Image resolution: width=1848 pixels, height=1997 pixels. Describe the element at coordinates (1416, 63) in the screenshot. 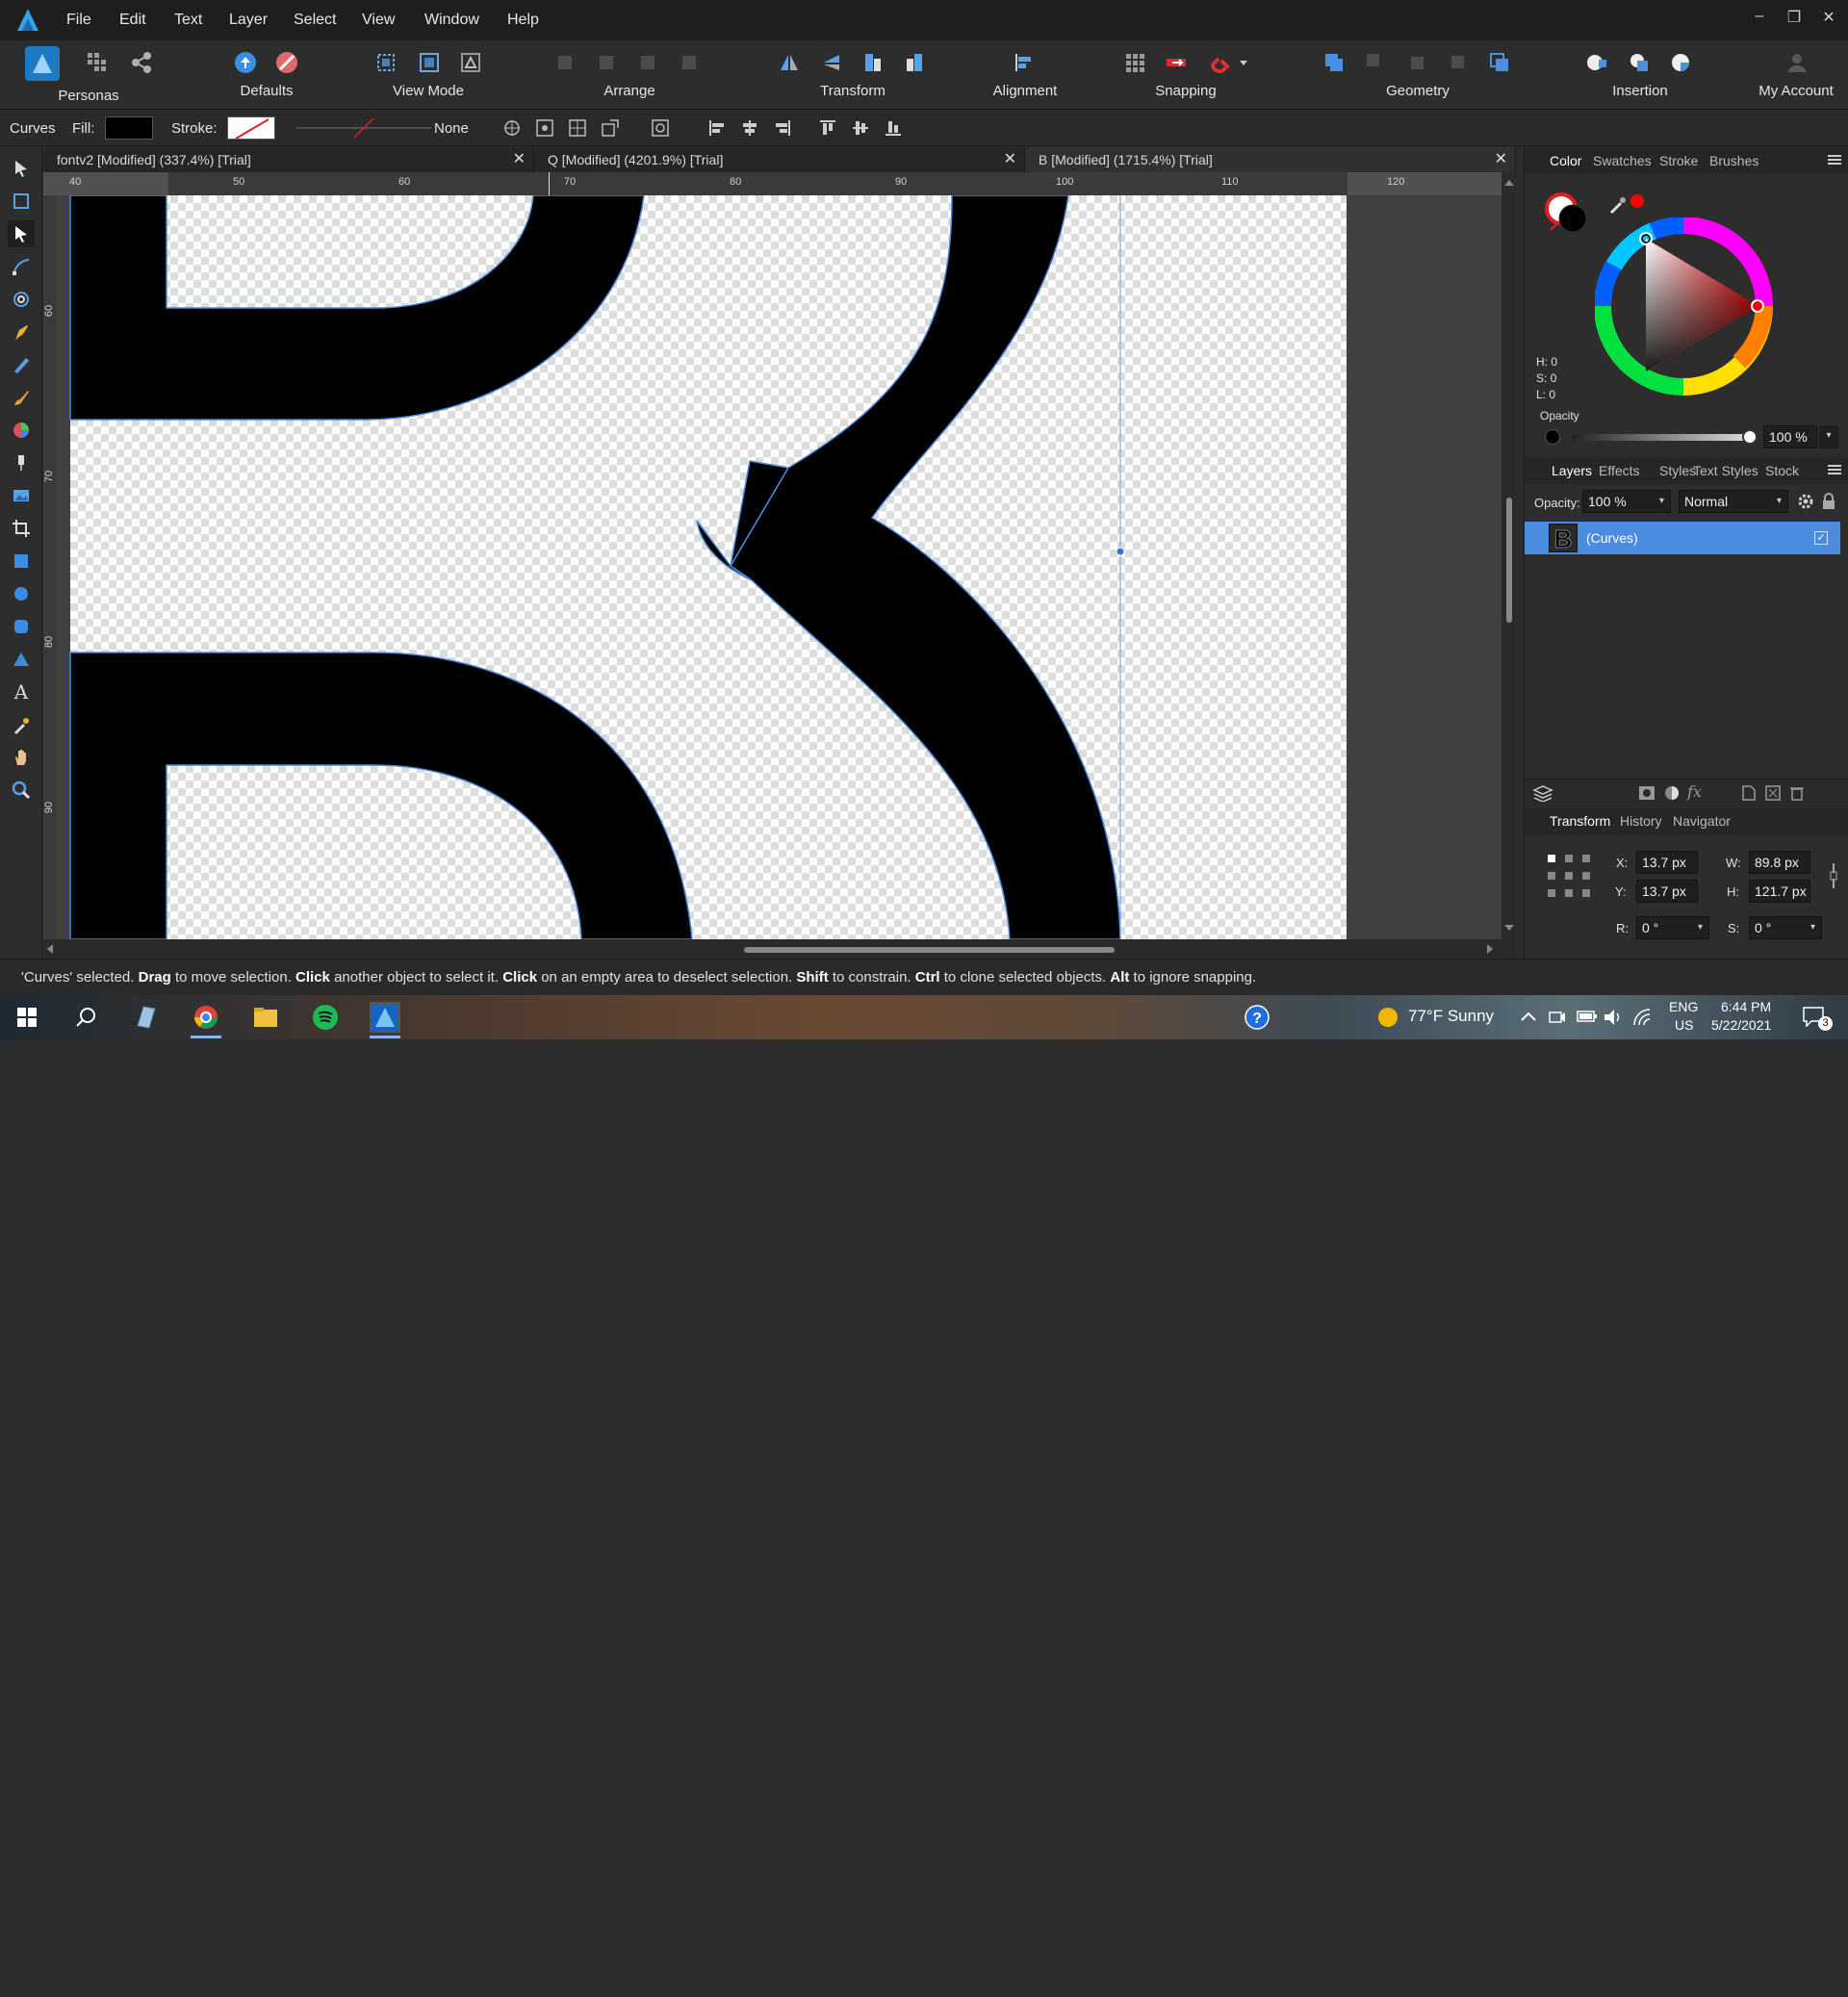

I see `geometry-intersect-icon` at that location.